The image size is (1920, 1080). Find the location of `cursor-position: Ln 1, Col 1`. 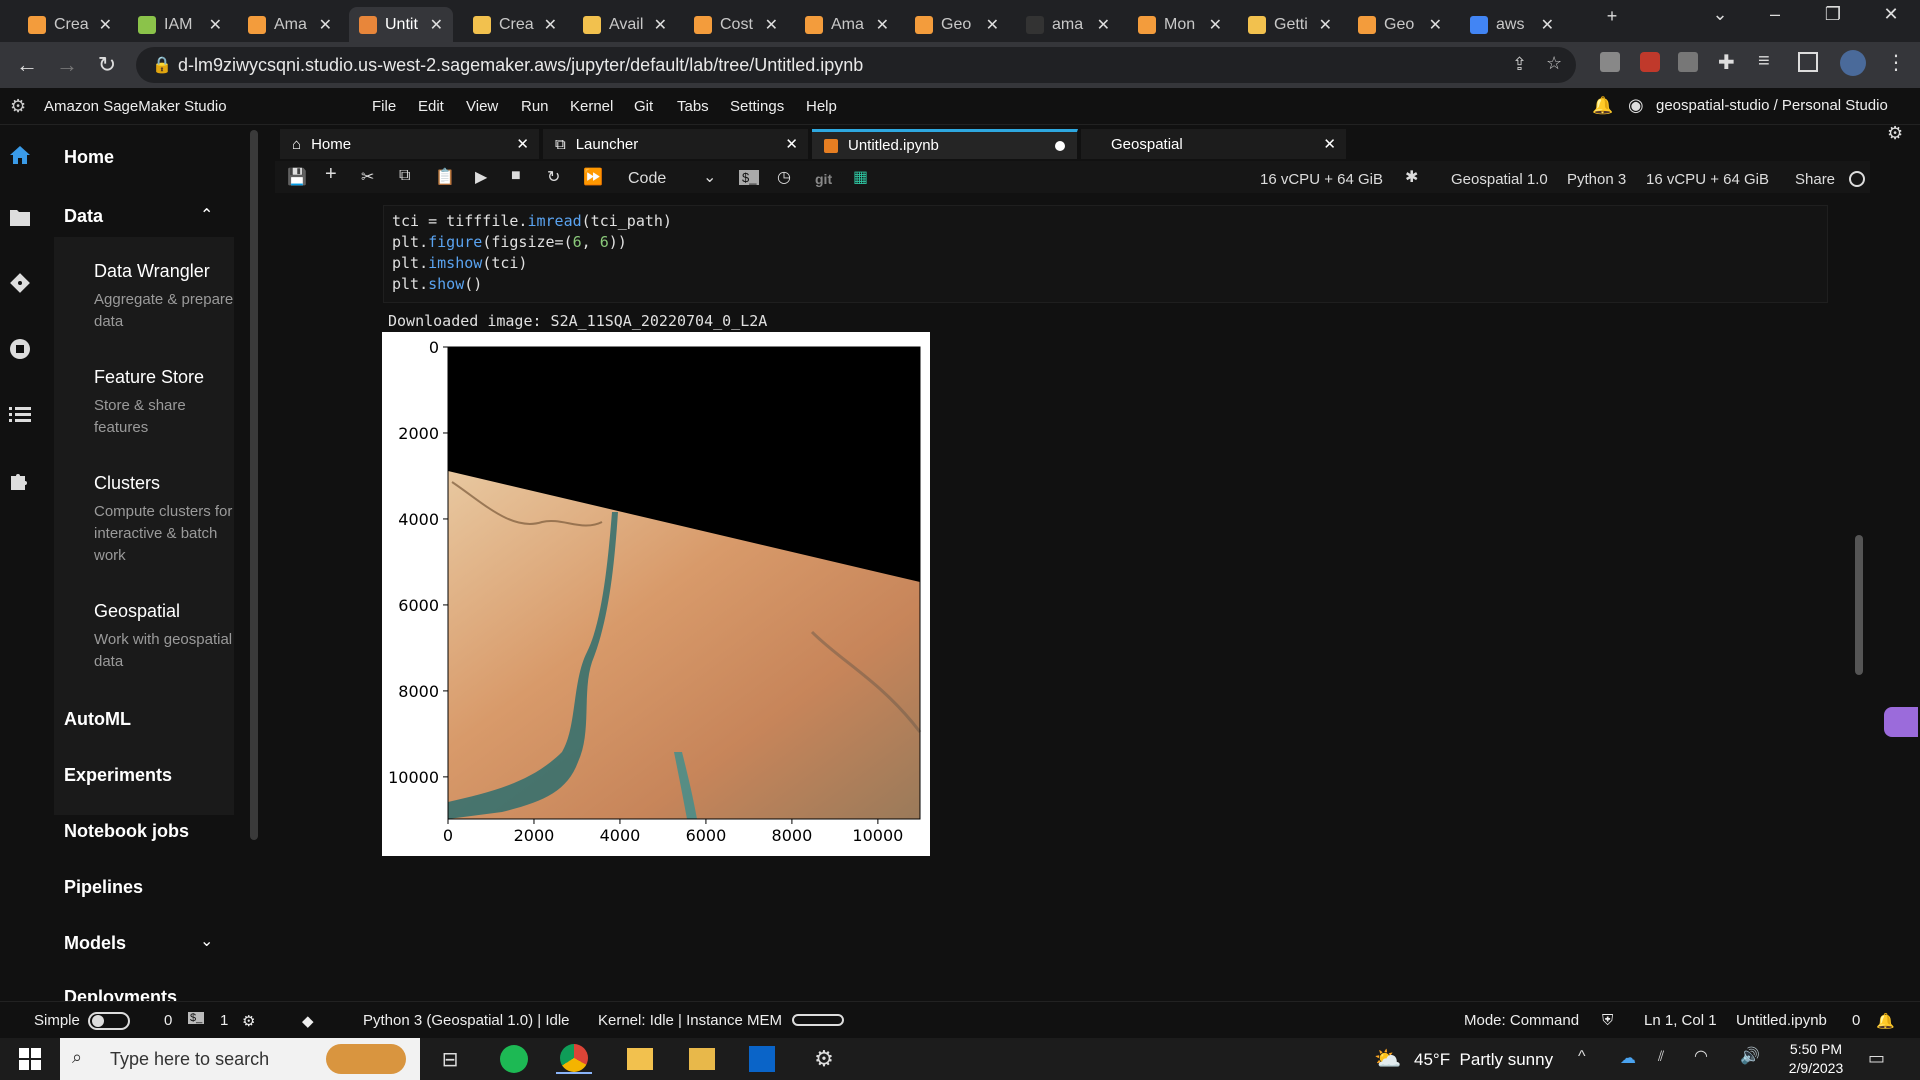

cursor-position: Ln 1, Col 1 is located at coordinates (1680, 1020).